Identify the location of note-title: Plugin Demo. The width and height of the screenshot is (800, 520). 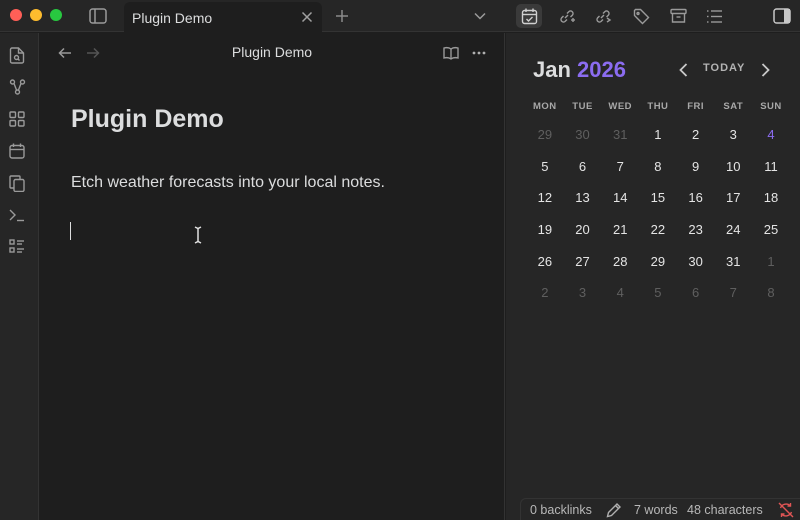
(147, 119).